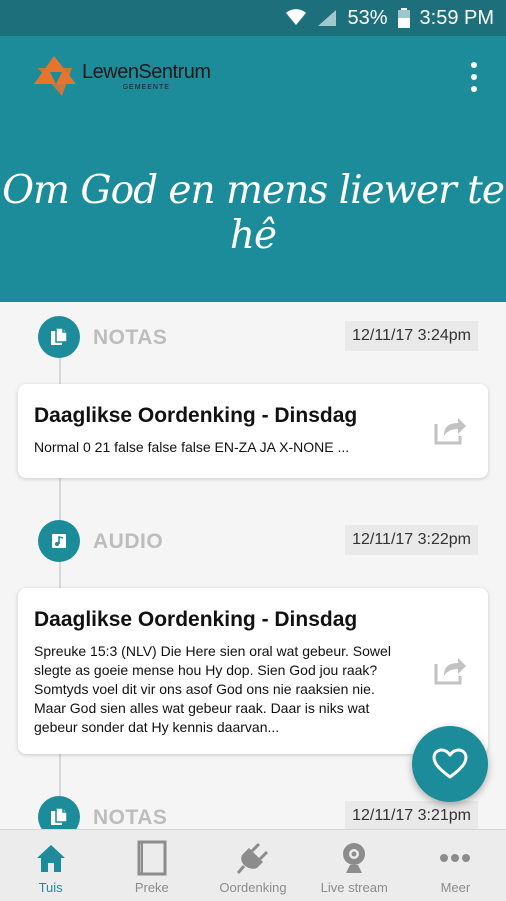 The width and height of the screenshot is (506, 901). Describe the element at coordinates (456, 17) in the screenshot. I see `clock: 3:59 PM` at that location.